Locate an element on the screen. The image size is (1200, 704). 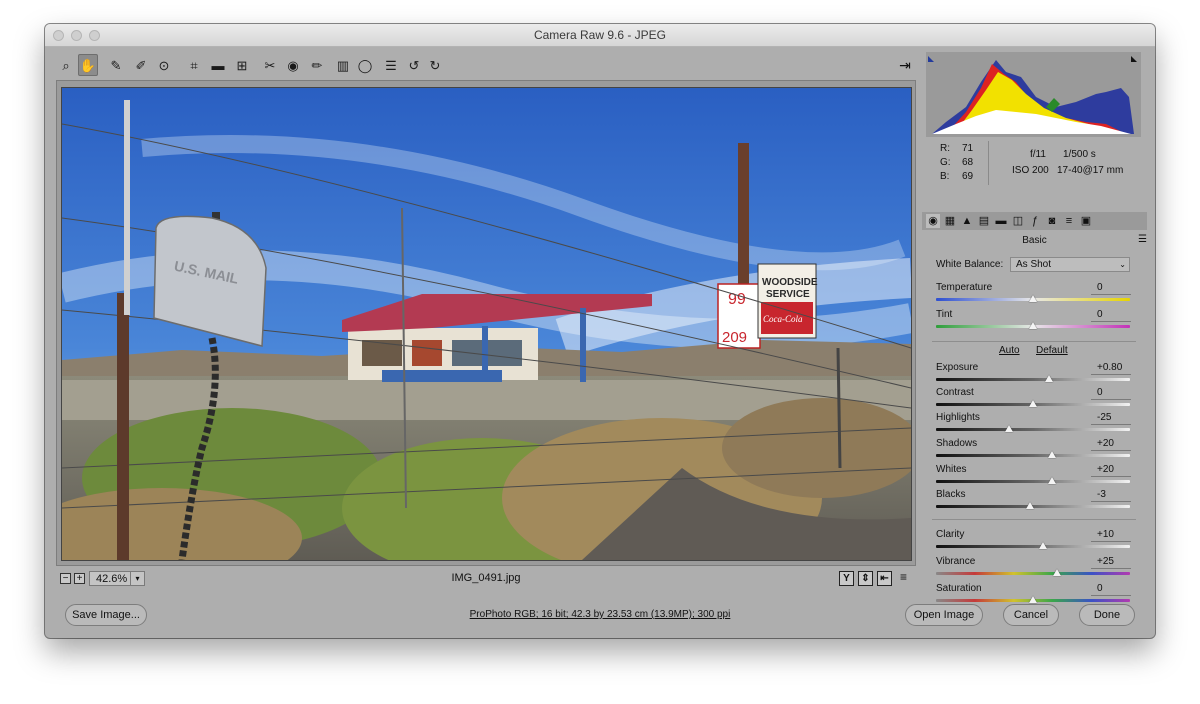
exposure-track is located at coordinates (1033, 379).